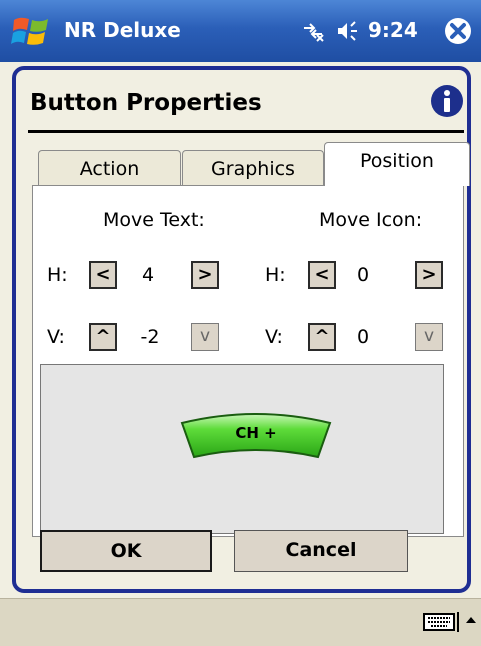 Image resolution: width=481 pixels, height=646 pixels. Describe the element at coordinates (313, 31) in the screenshot. I see `connectivity-icon` at that location.